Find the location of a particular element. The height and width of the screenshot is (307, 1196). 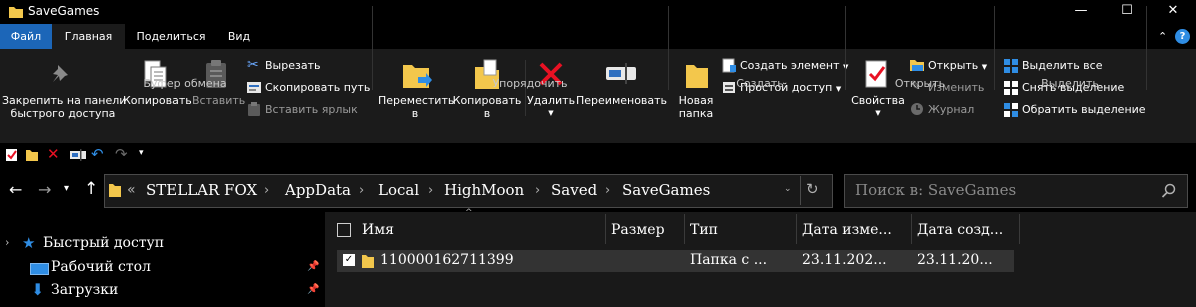

move-to-icon is located at coordinates (417, 76).